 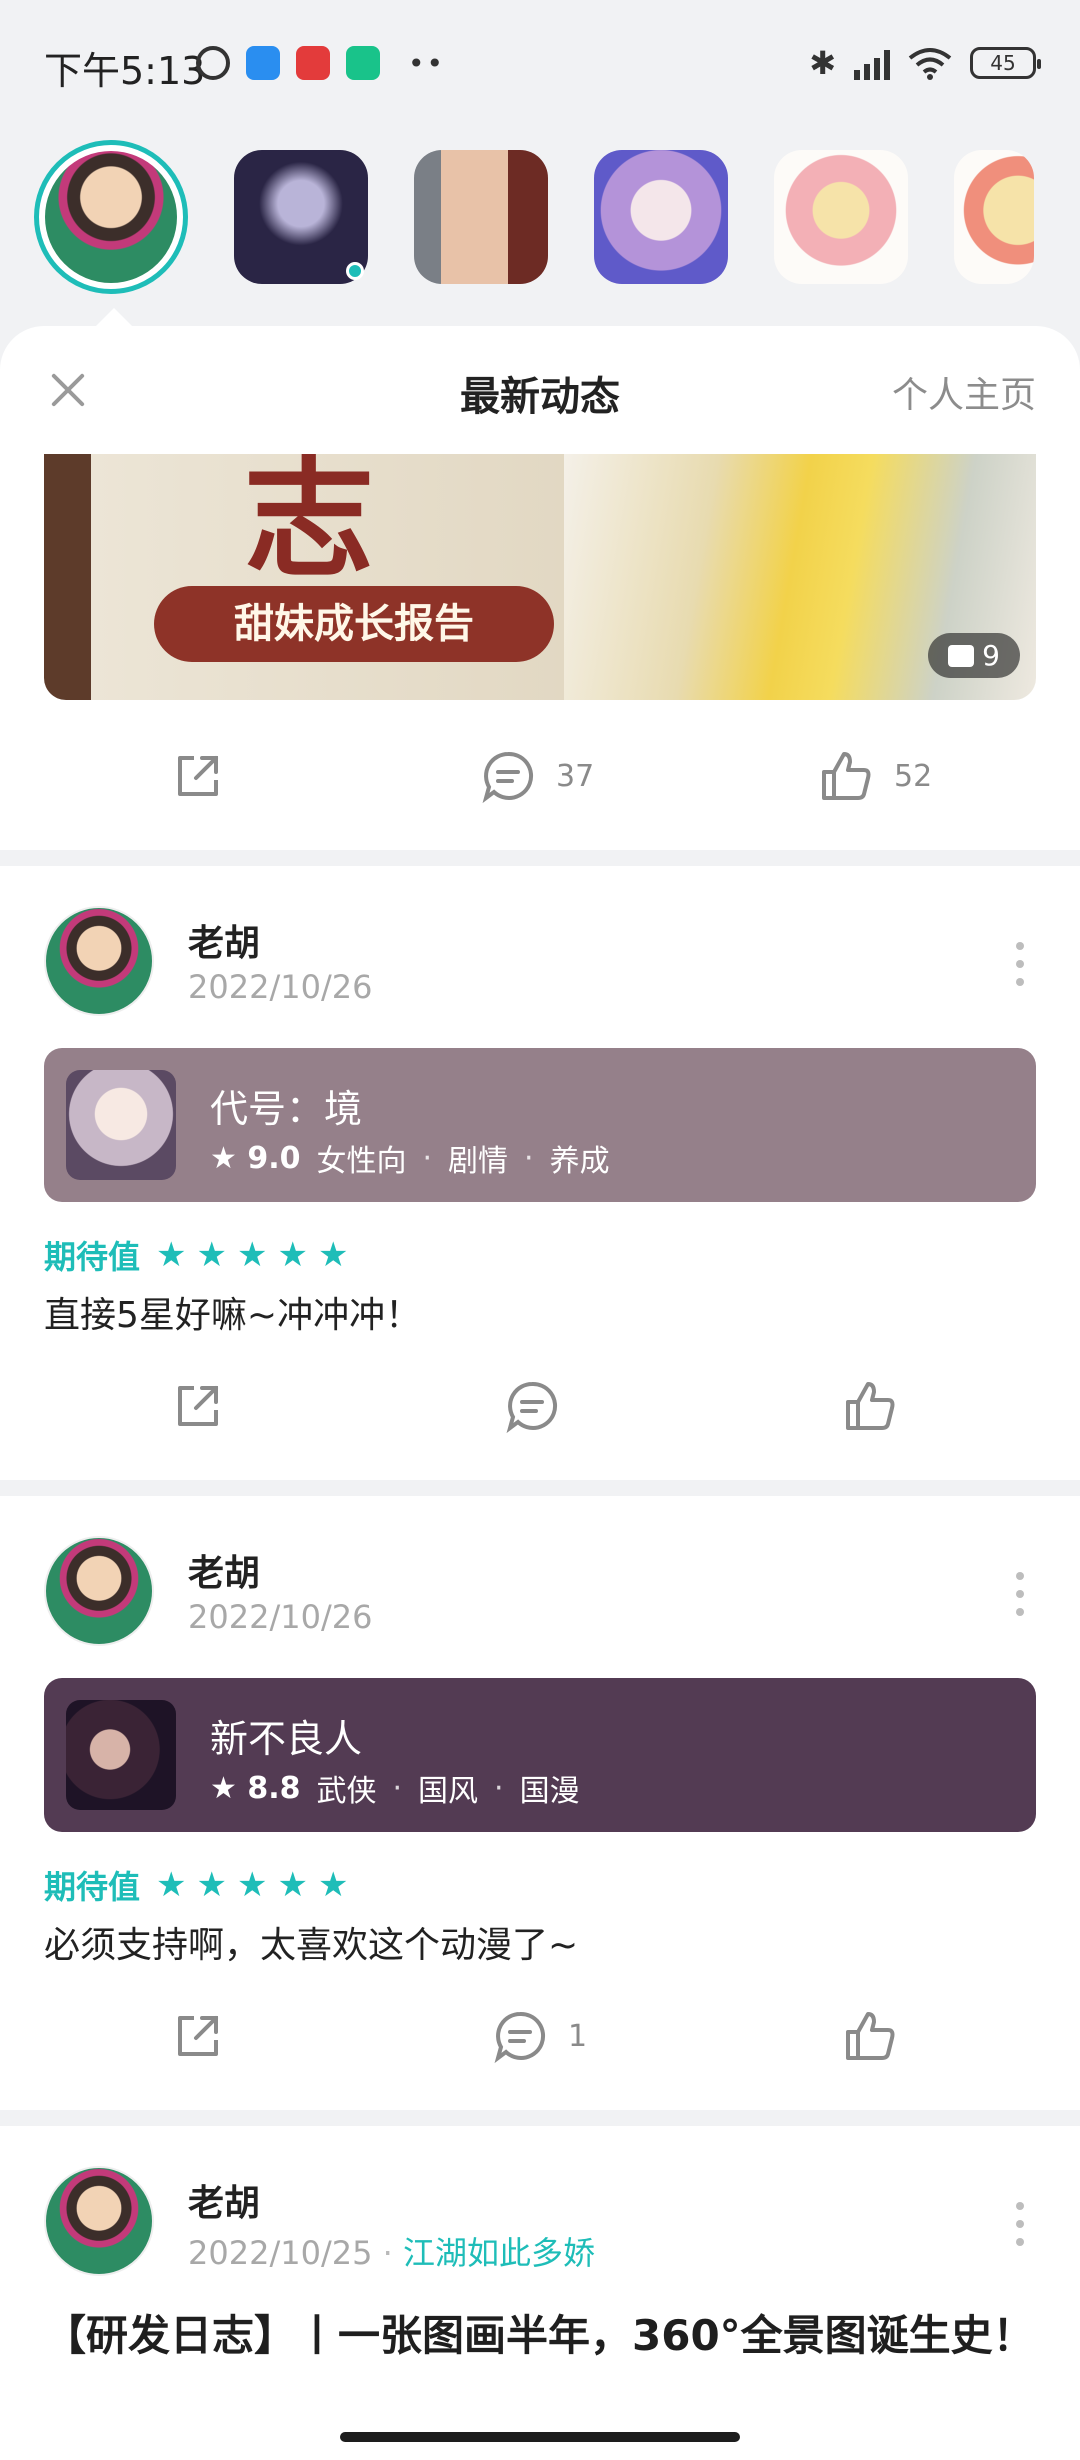 I want to click on post-action-bar: 1, so click(x=540, y=2036).